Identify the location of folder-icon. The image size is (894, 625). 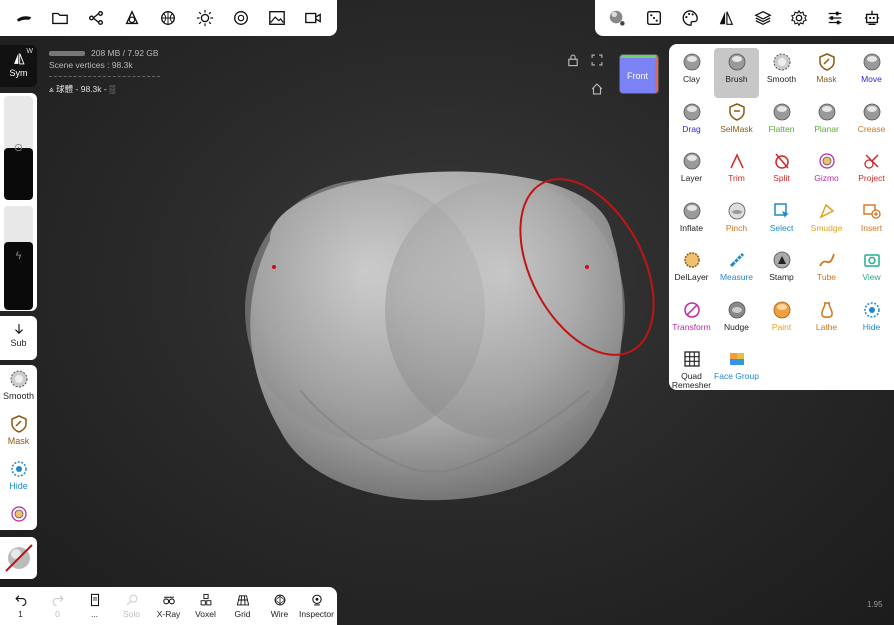
(60, 18).